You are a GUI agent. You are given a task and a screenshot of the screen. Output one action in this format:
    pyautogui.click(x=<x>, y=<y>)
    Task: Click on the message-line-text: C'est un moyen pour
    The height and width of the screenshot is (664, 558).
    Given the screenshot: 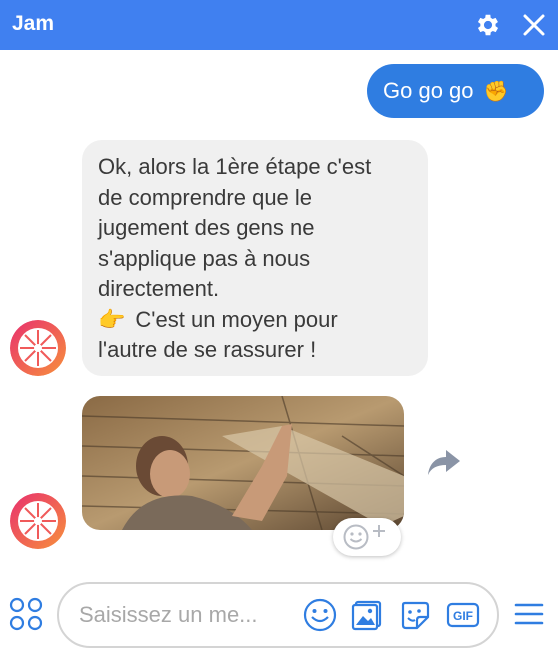 What is the action you would take?
    pyautogui.click(x=236, y=319)
    